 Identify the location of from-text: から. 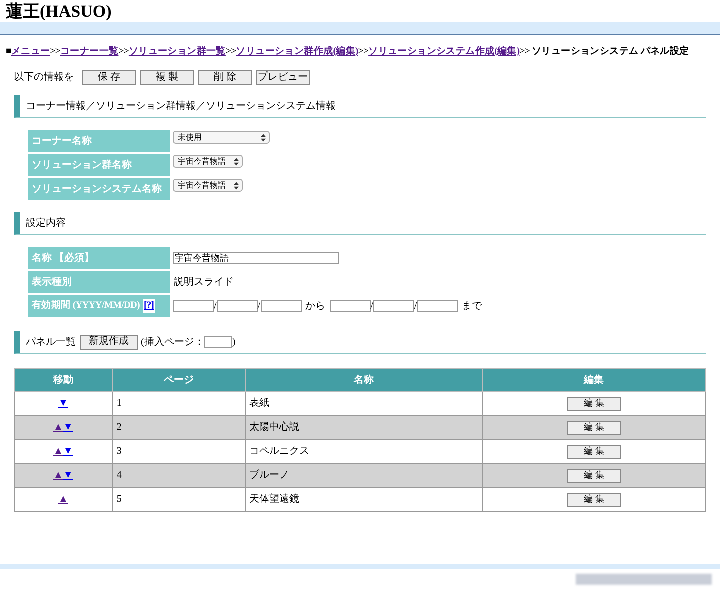
(316, 307).